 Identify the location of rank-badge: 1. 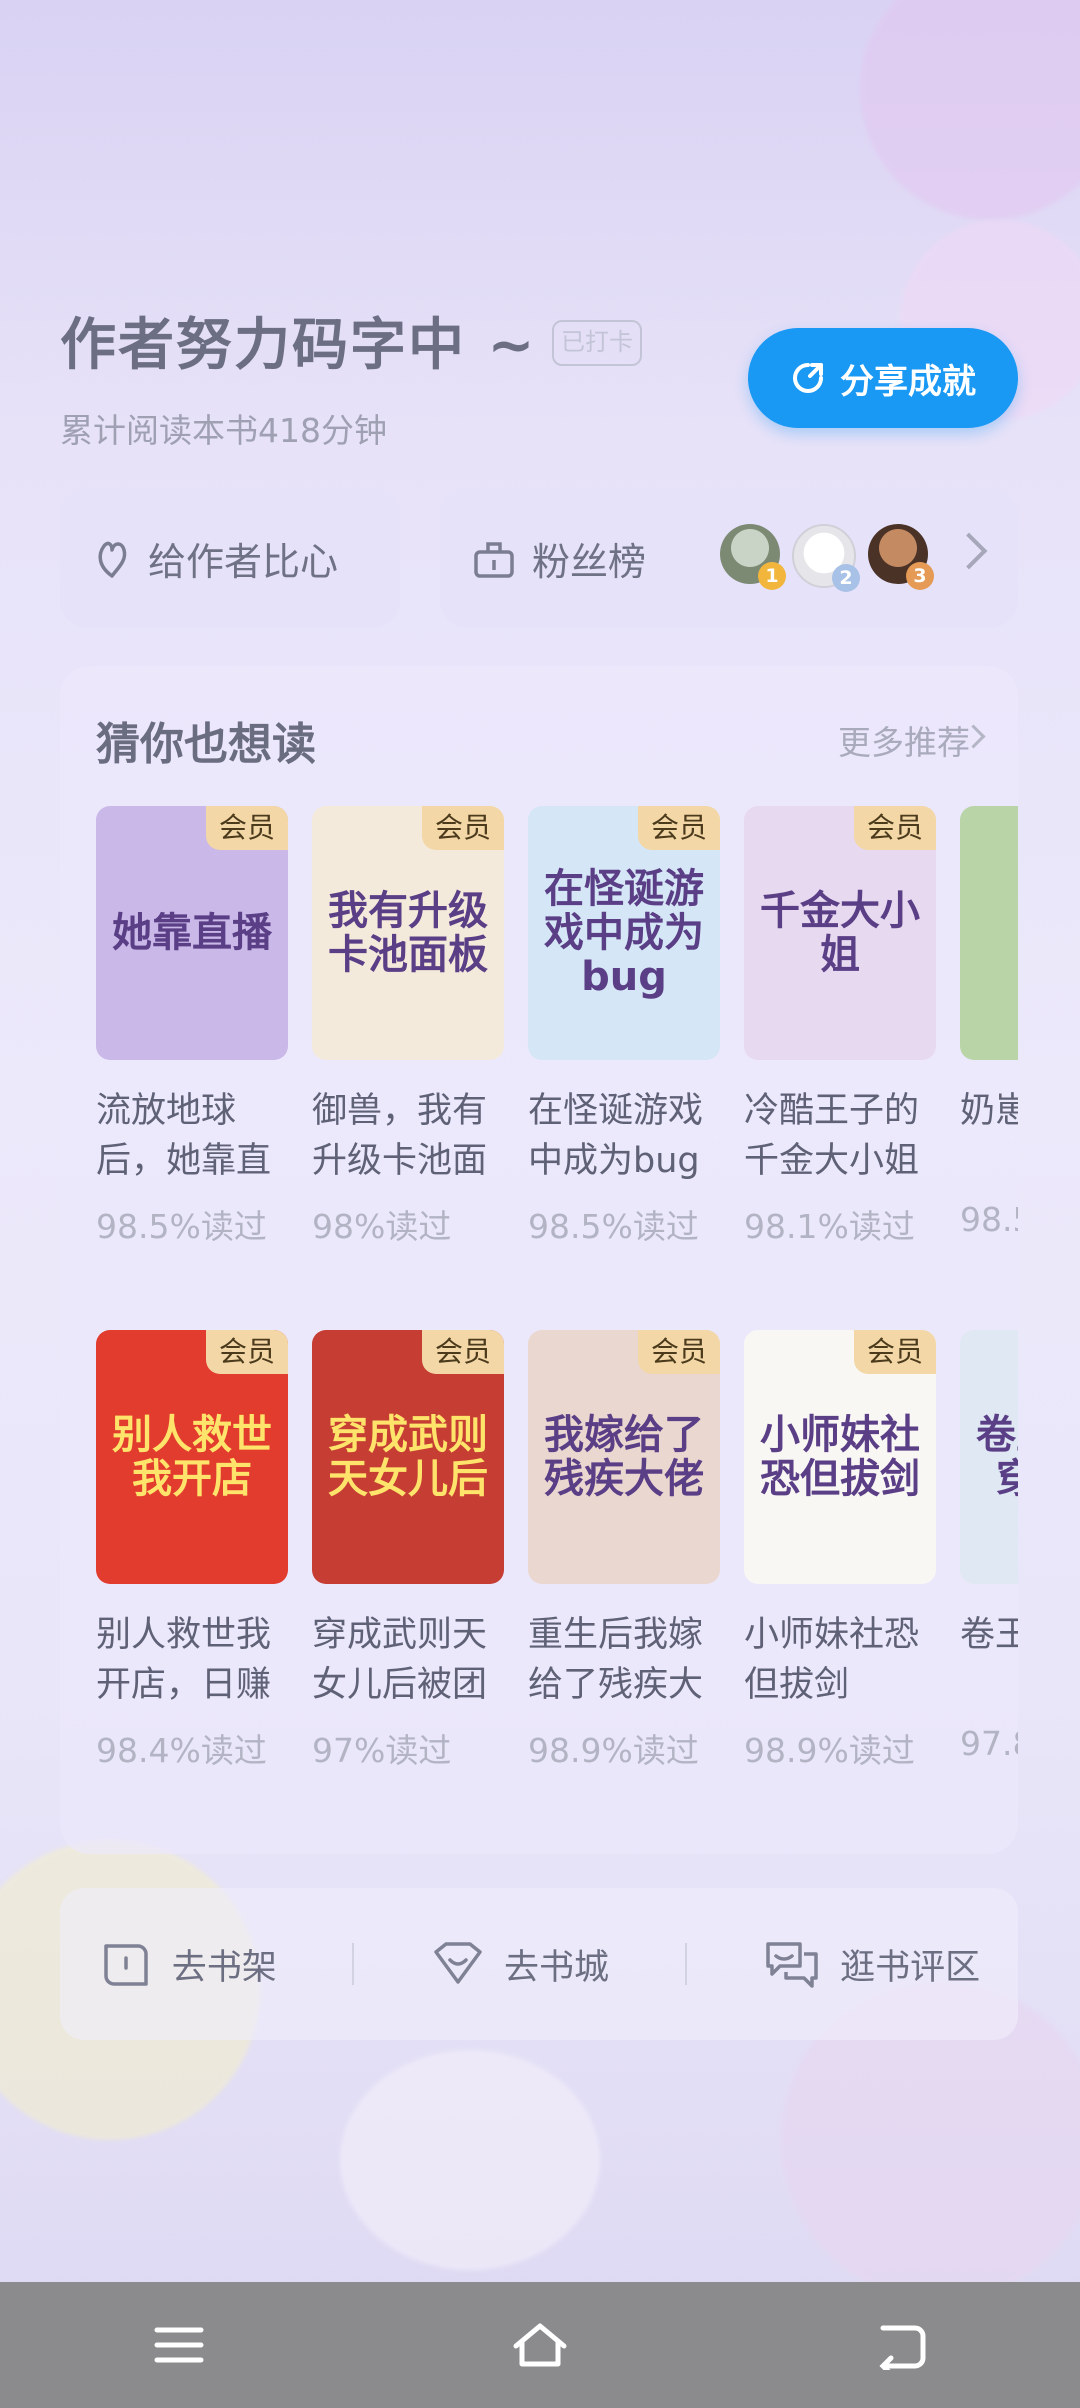
(772, 576).